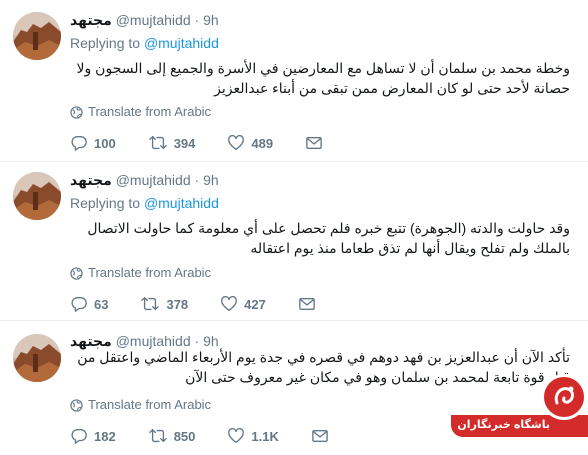 The image size is (588, 455). What do you see at coordinates (184, 143) in the screenshot?
I see `retweet-count: 394` at bounding box center [184, 143].